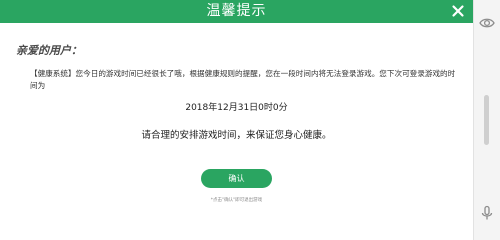  I want to click on scrollbar-thumb, so click(486, 120).